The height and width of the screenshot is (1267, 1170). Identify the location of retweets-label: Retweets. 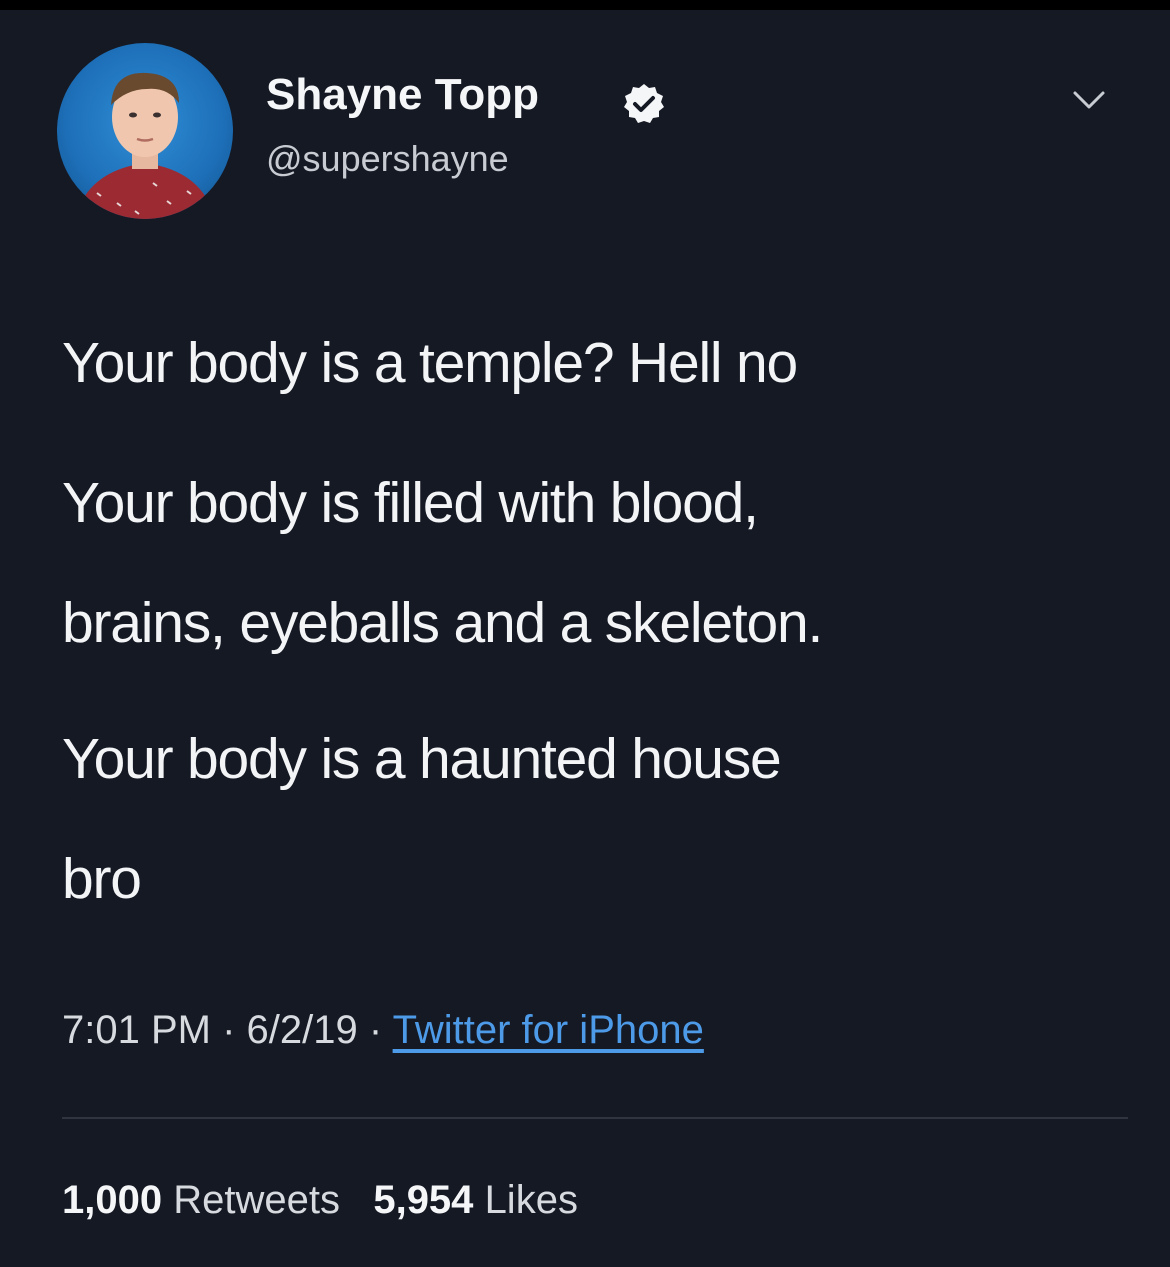
(256, 1200).